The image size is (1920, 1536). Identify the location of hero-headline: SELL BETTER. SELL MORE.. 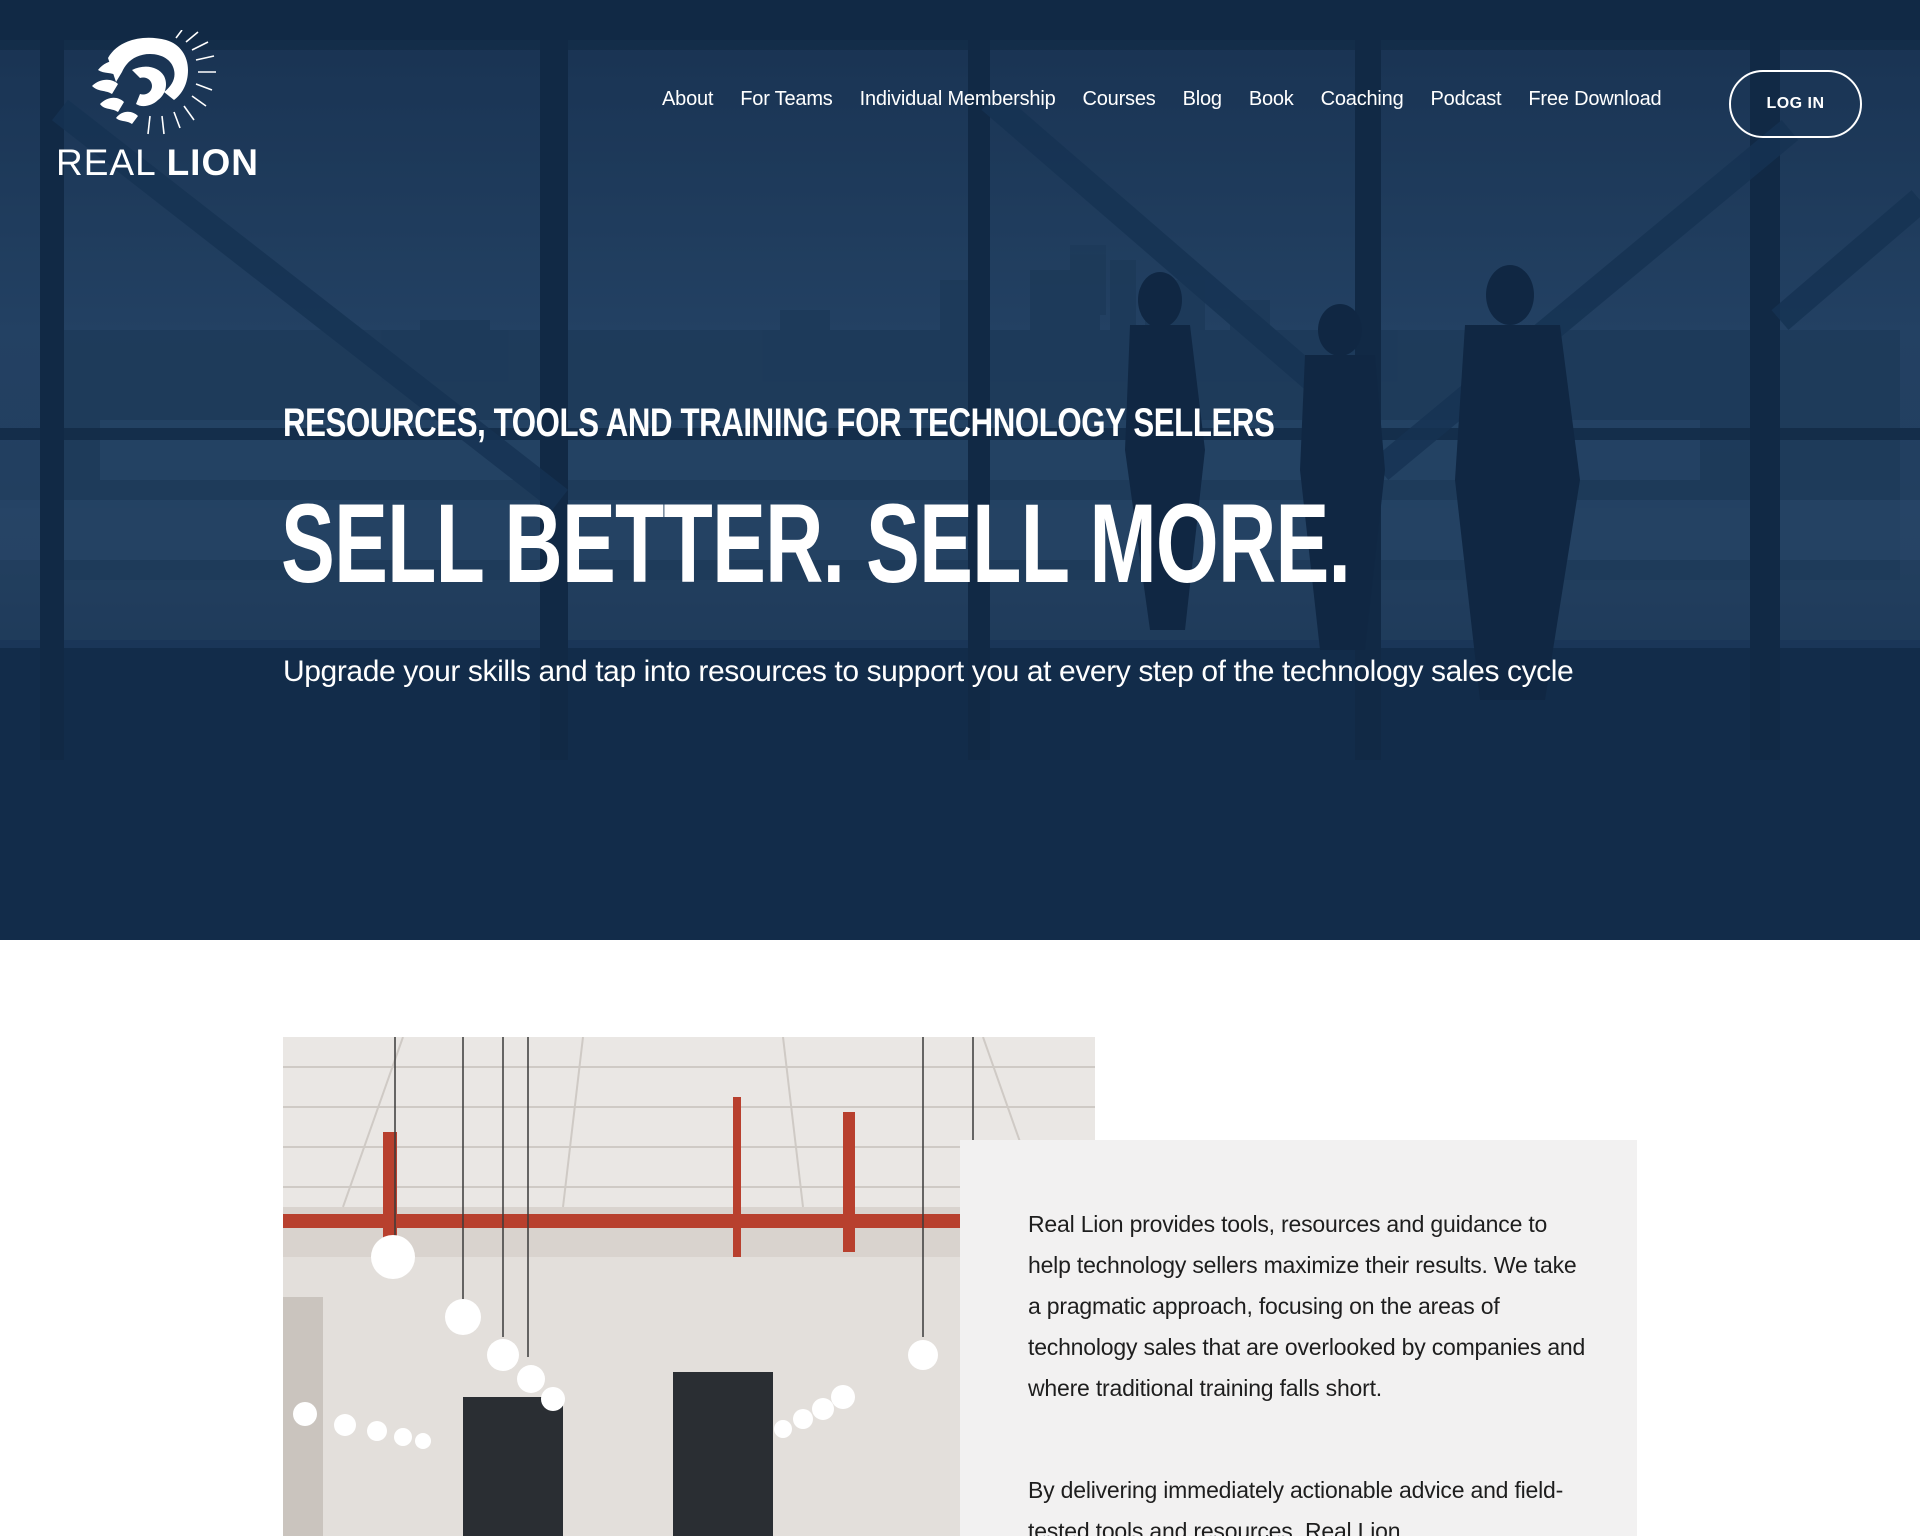
(816, 543).